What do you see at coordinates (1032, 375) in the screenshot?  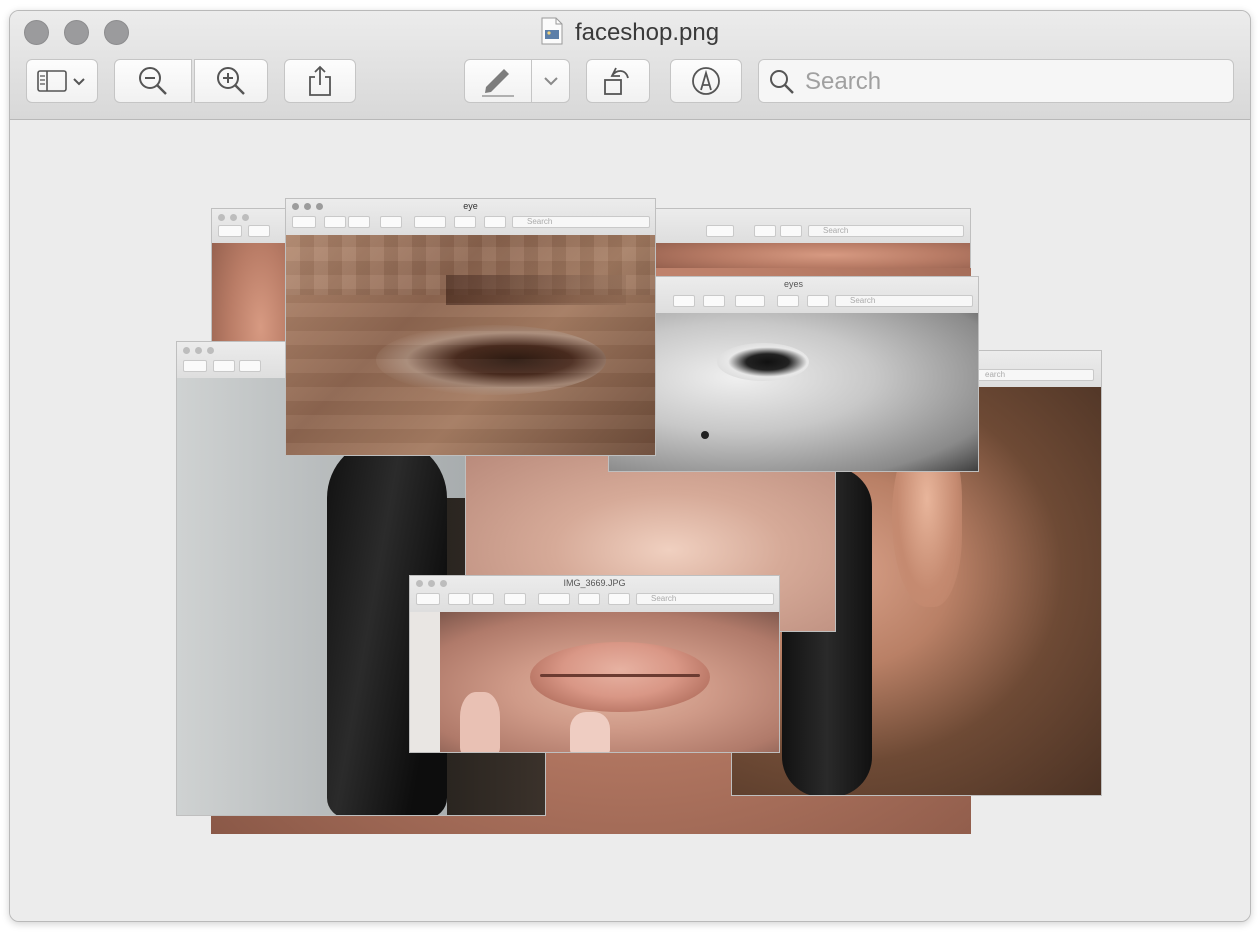 I see `mini-search-field: earch` at bounding box center [1032, 375].